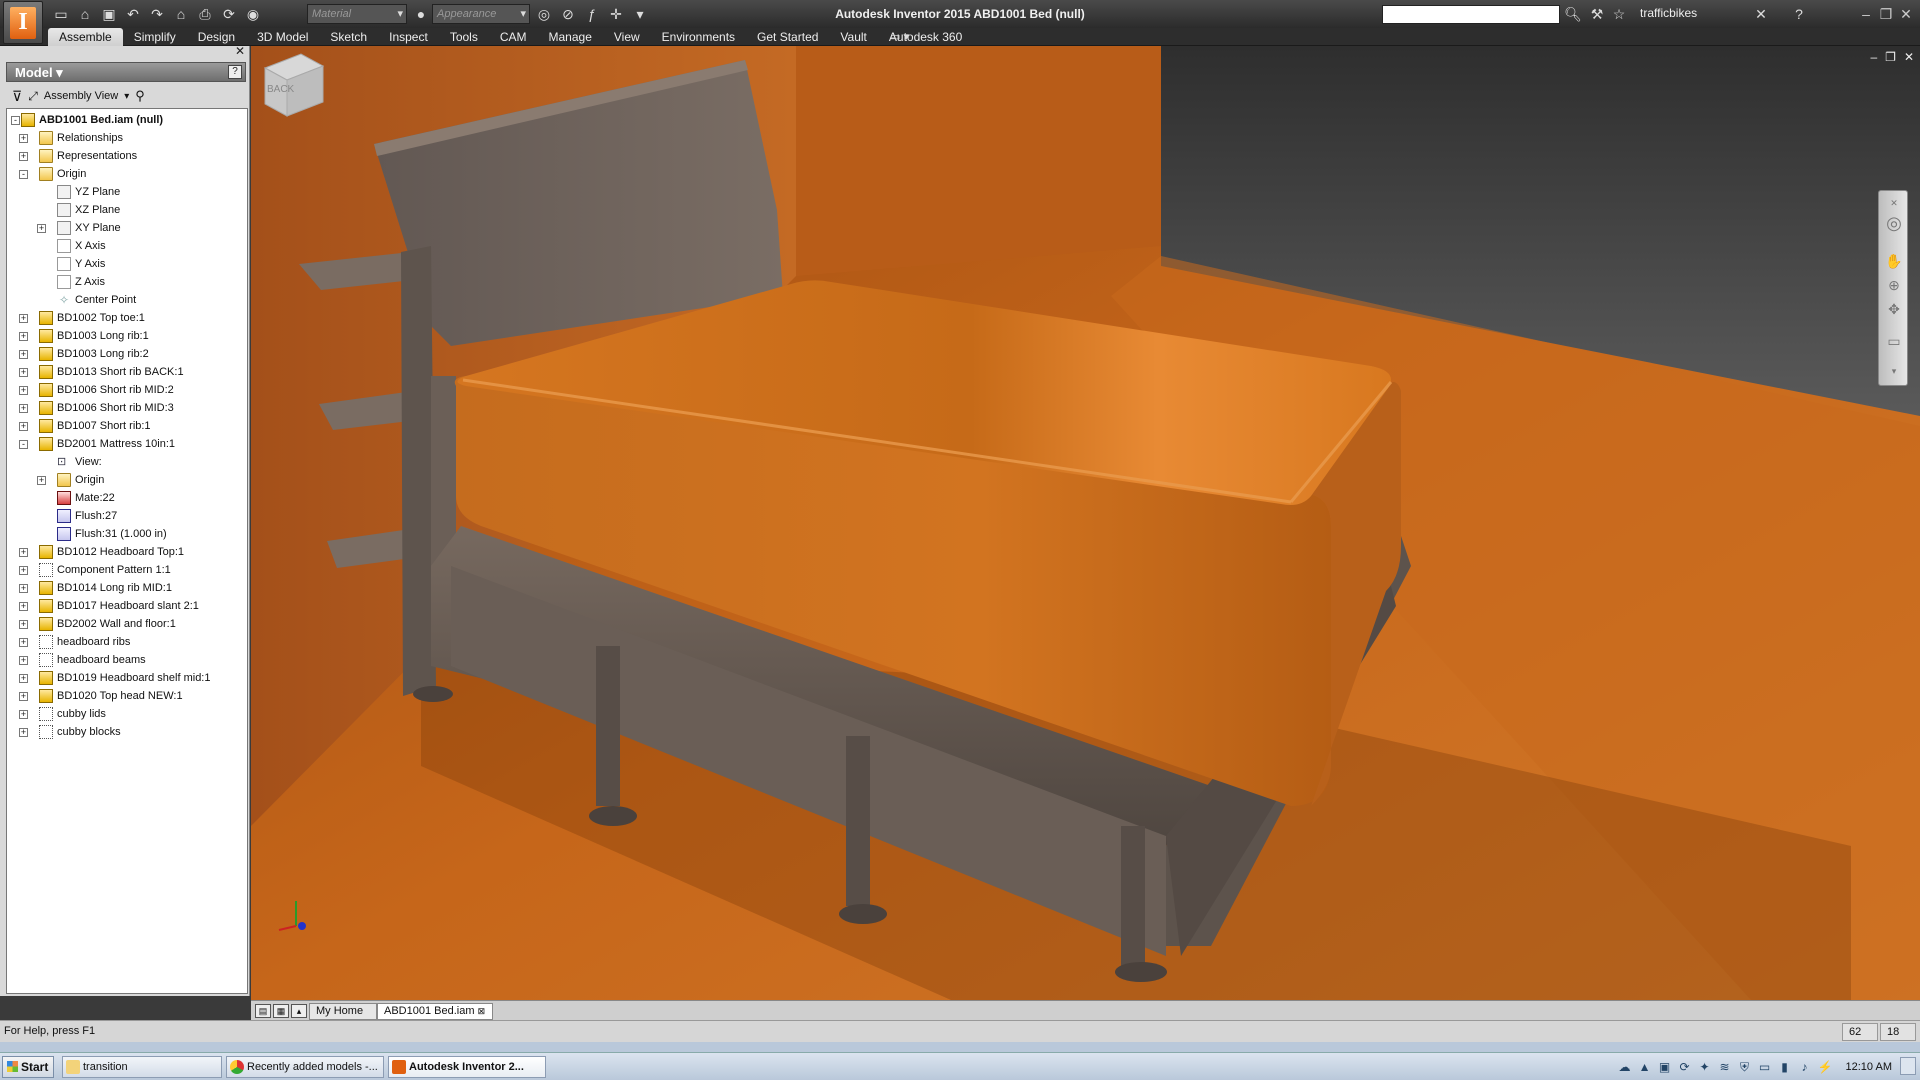 The height and width of the screenshot is (1080, 1920). What do you see at coordinates (142, 1067) in the screenshot?
I see `task-transition: transition` at bounding box center [142, 1067].